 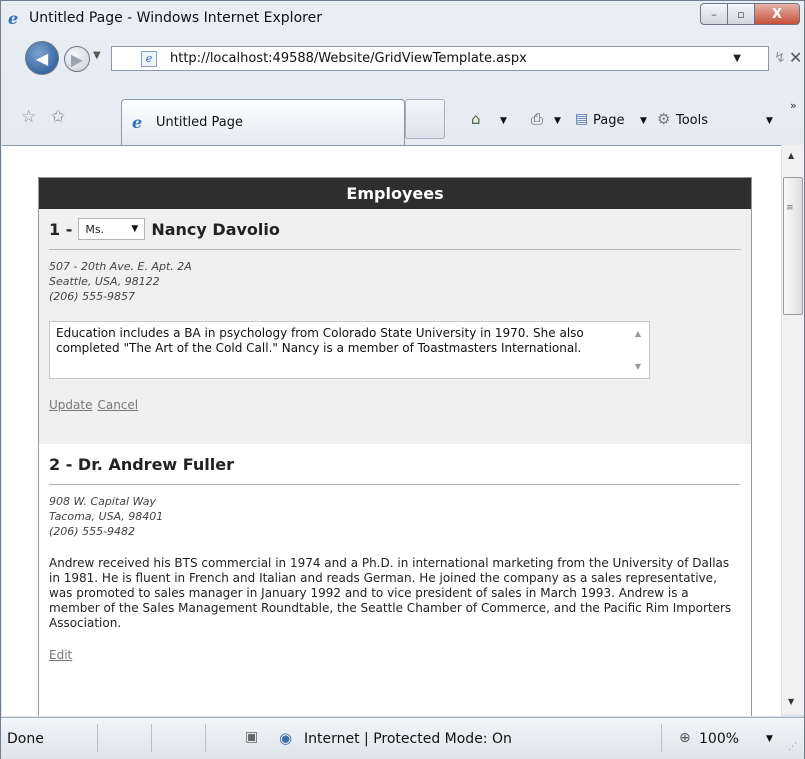 What do you see at coordinates (97, 55) in the screenshot?
I see `recent-pages-dropdown: ▼` at bounding box center [97, 55].